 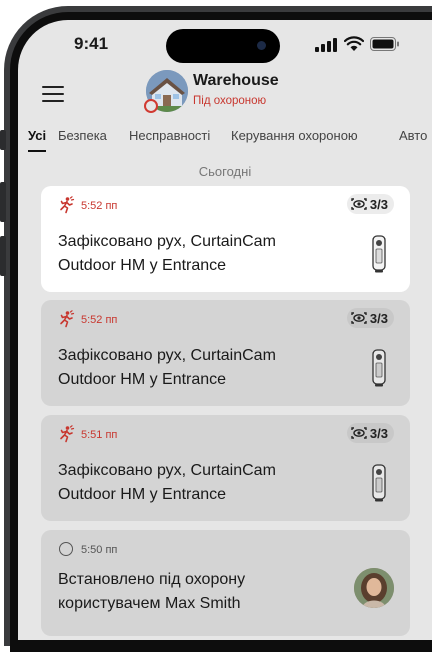 I want to click on camera-dot, so click(x=261, y=45).